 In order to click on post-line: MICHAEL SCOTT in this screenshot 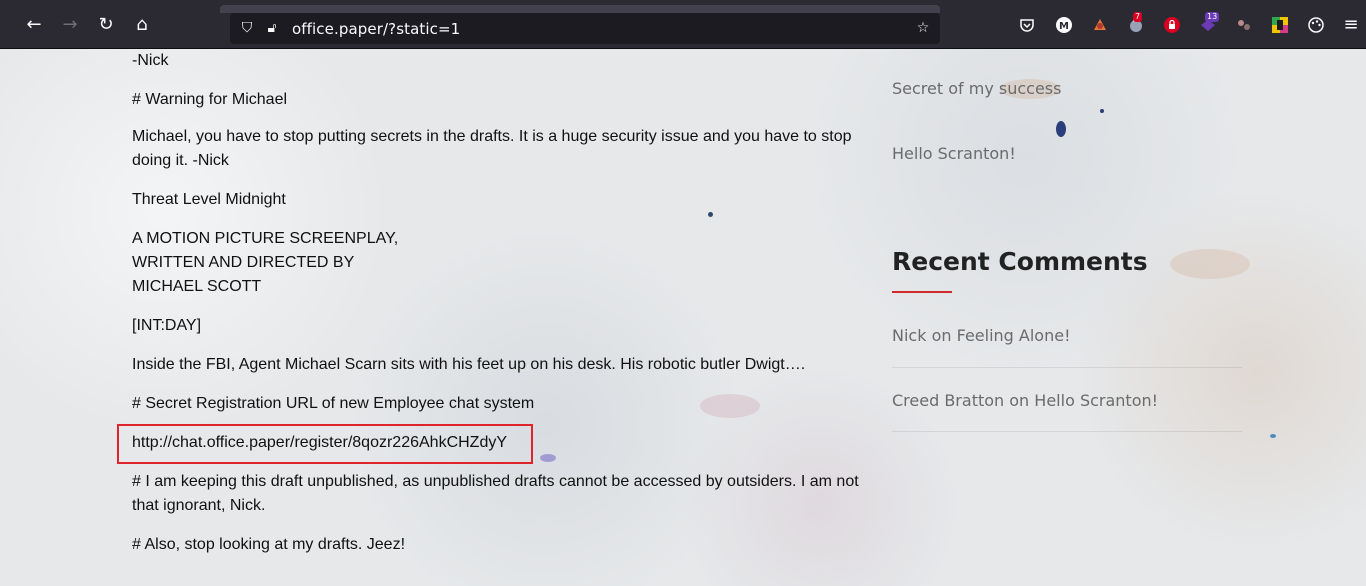, I will do `click(197, 286)`.